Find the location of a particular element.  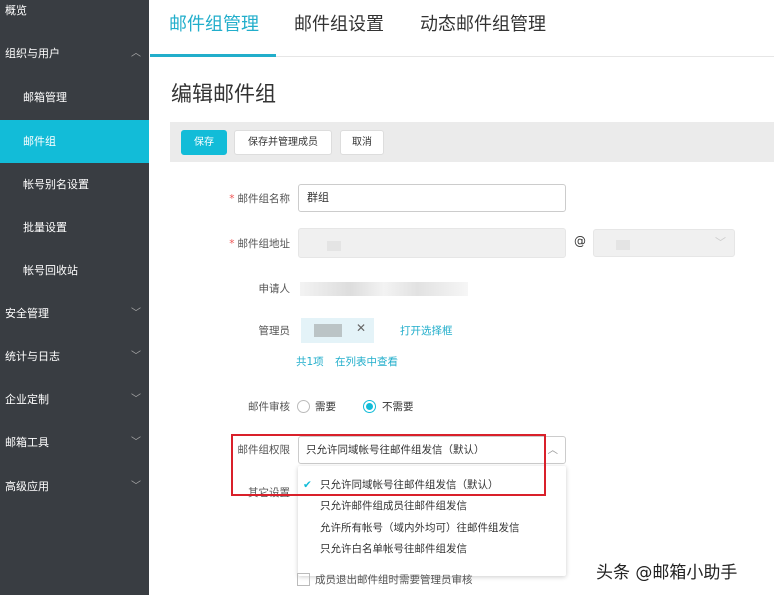

sidebar-item-stats: 统计与日志 ﹀ is located at coordinates (74, 356).